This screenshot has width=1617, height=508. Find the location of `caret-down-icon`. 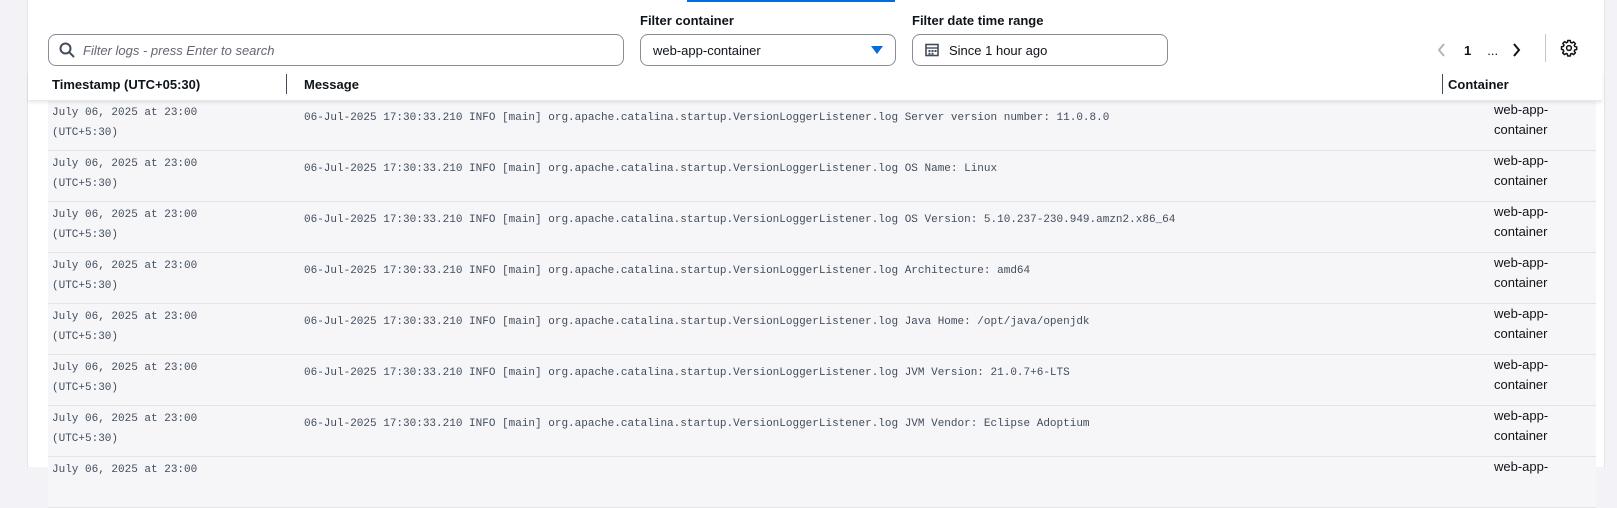

caret-down-icon is located at coordinates (877, 50).